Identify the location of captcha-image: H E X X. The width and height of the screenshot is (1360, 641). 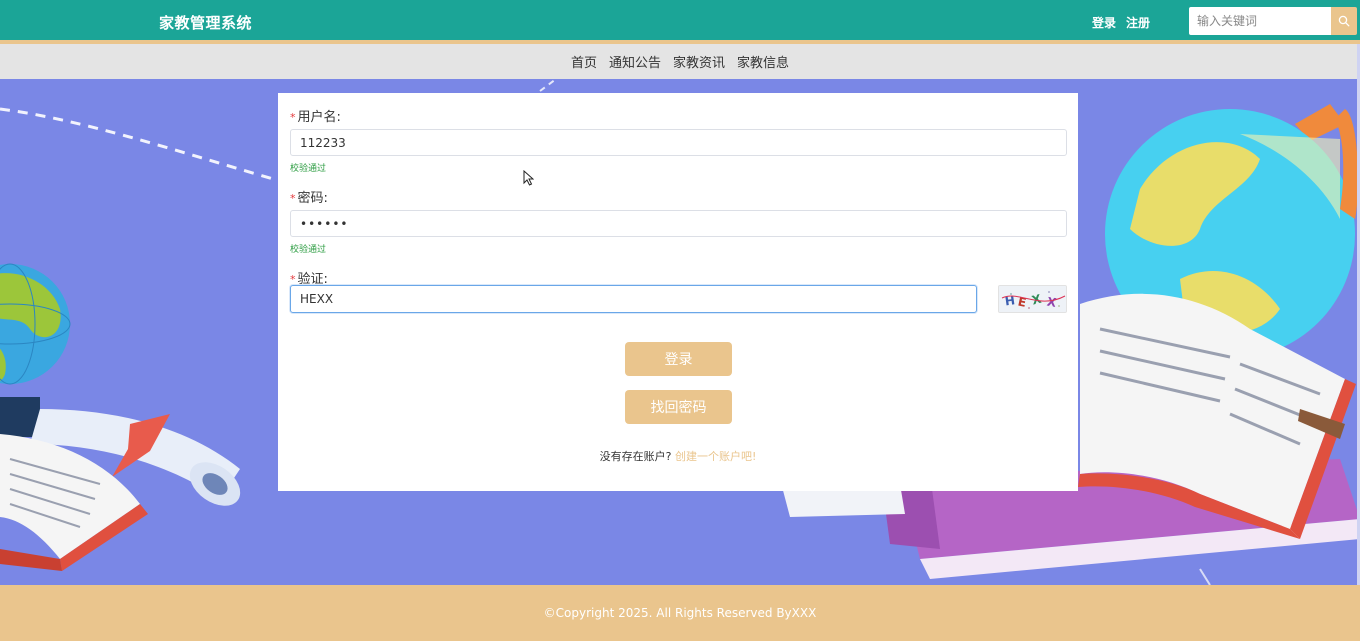
(1032, 299).